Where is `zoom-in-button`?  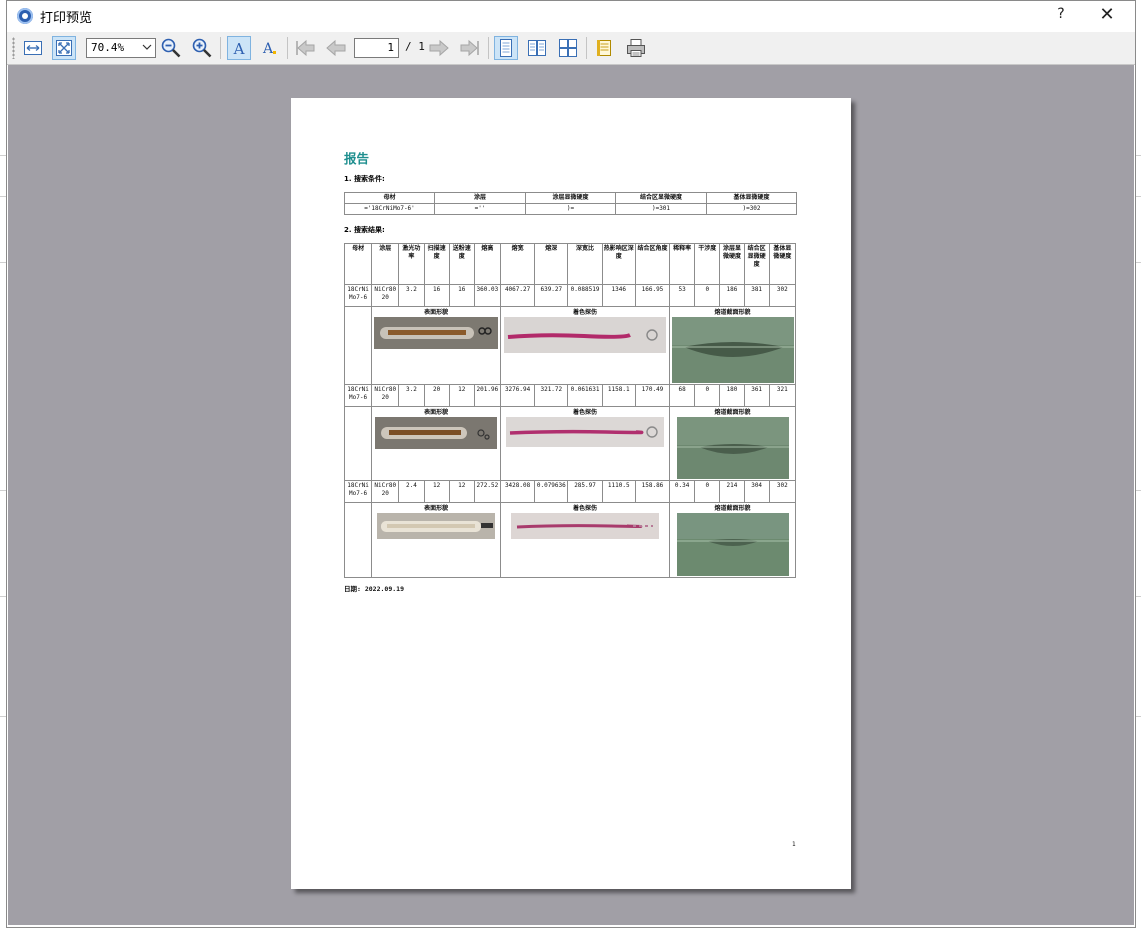 zoom-in-button is located at coordinates (202, 48).